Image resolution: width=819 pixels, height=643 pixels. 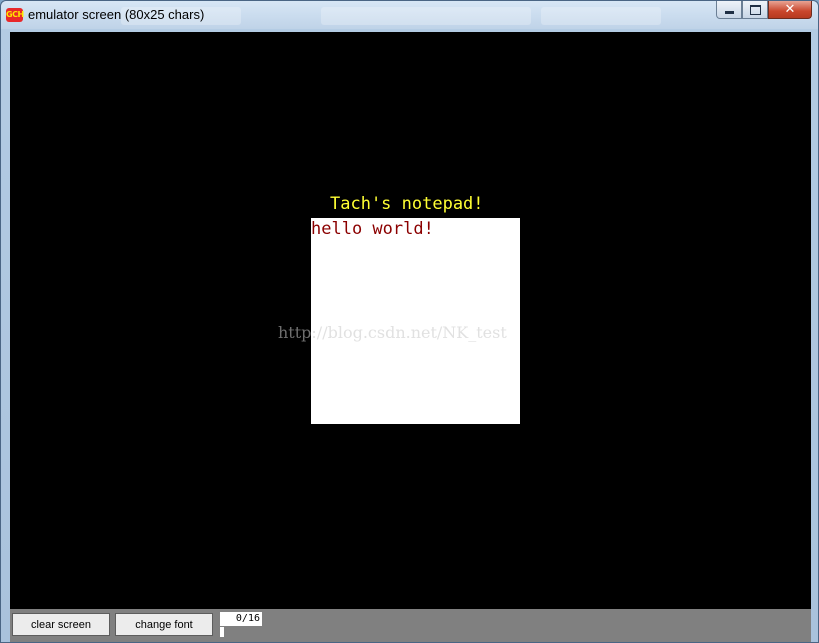 I want to click on change-font-button: change font, so click(x=164, y=624).